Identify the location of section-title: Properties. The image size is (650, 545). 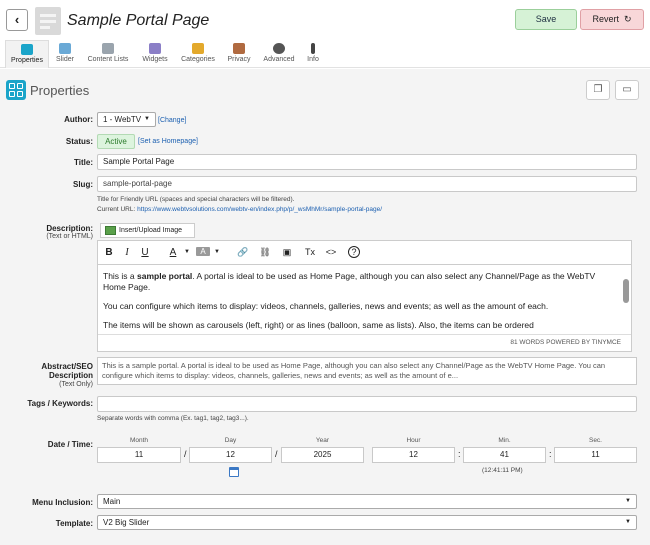
(60, 90).